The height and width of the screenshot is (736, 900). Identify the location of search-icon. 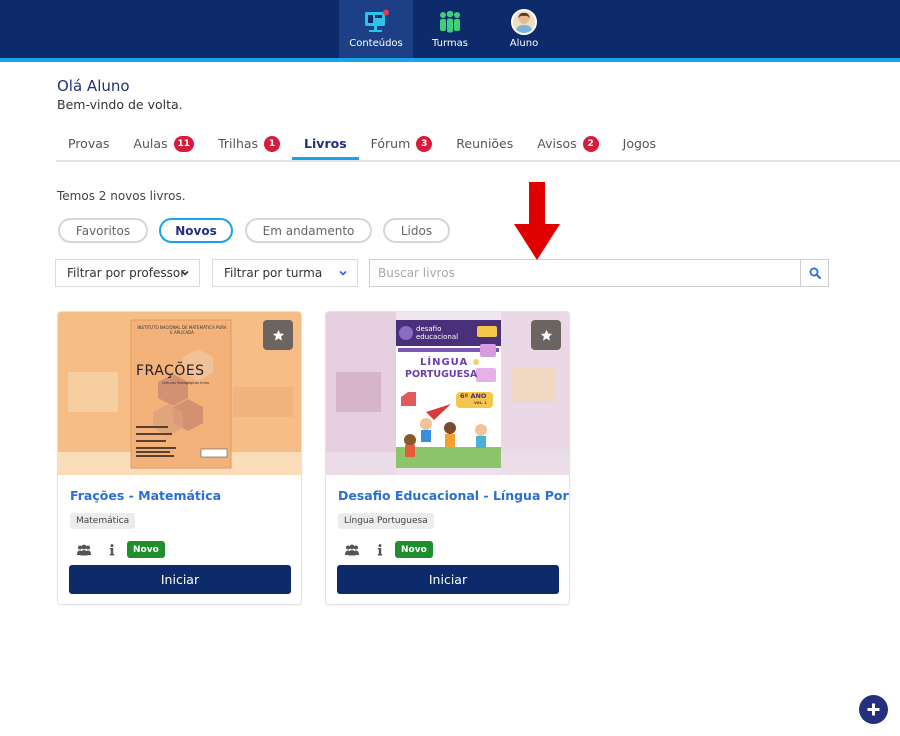
(815, 273).